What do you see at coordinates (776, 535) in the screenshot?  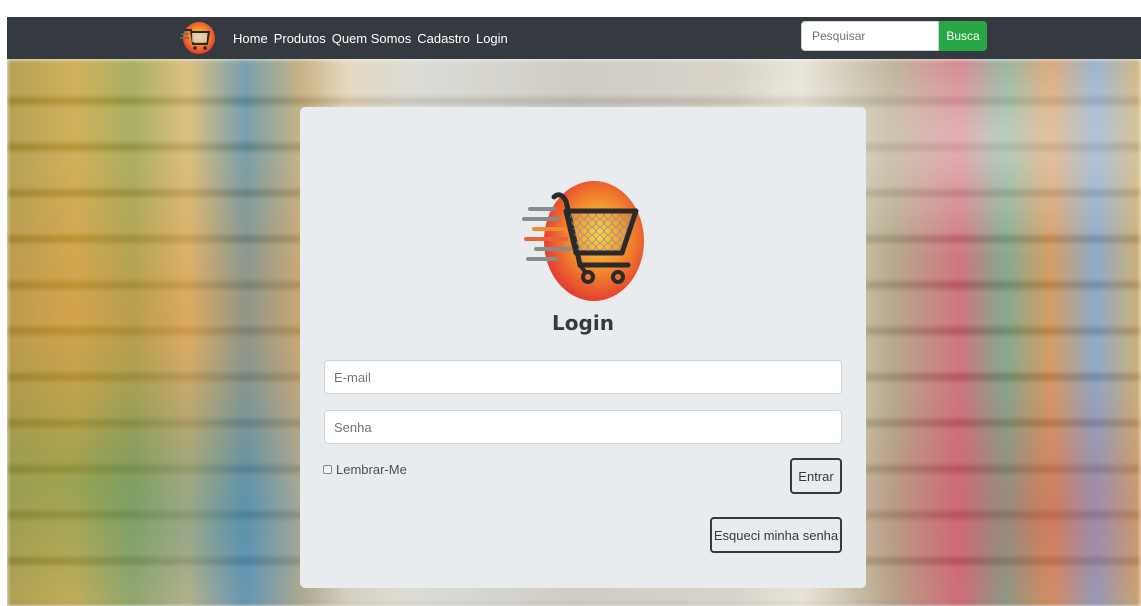 I see `forgot-password-button: Esqueci minha senha` at bounding box center [776, 535].